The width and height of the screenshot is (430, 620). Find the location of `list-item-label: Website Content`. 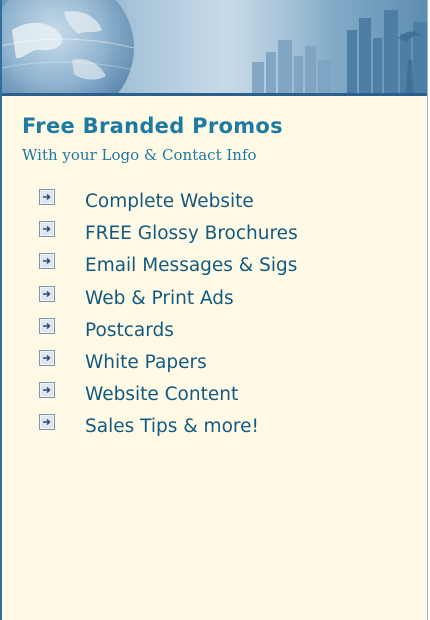

list-item-label: Website Content is located at coordinates (161, 395).